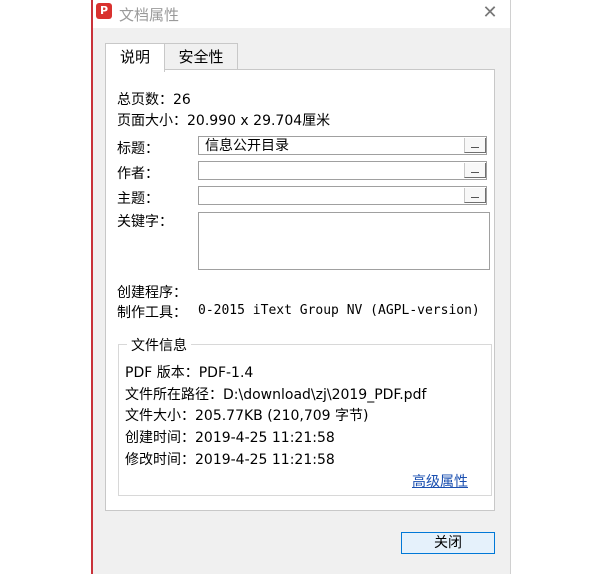 This screenshot has height=574, width=601. I want to click on file-size: 文件大小：205.77KB (210,709 字节), so click(247, 416).